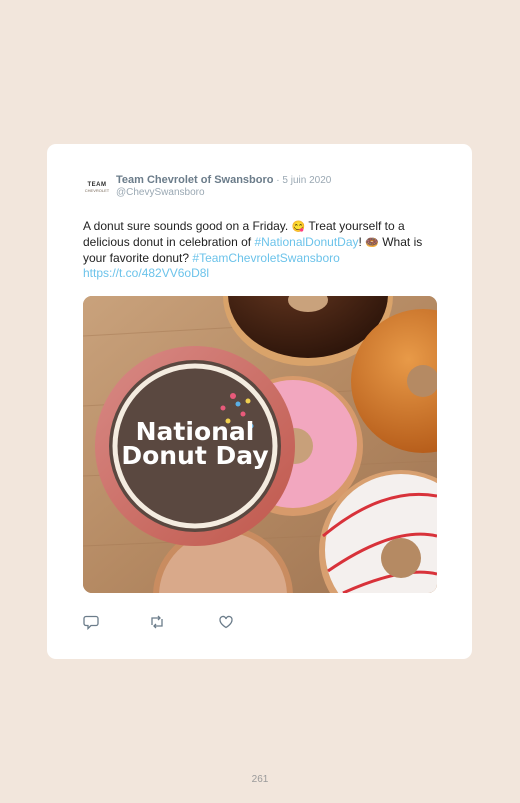  What do you see at coordinates (97, 190) in the screenshot?
I see `avatar-logo-subtext: CHEVROLET` at bounding box center [97, 190].